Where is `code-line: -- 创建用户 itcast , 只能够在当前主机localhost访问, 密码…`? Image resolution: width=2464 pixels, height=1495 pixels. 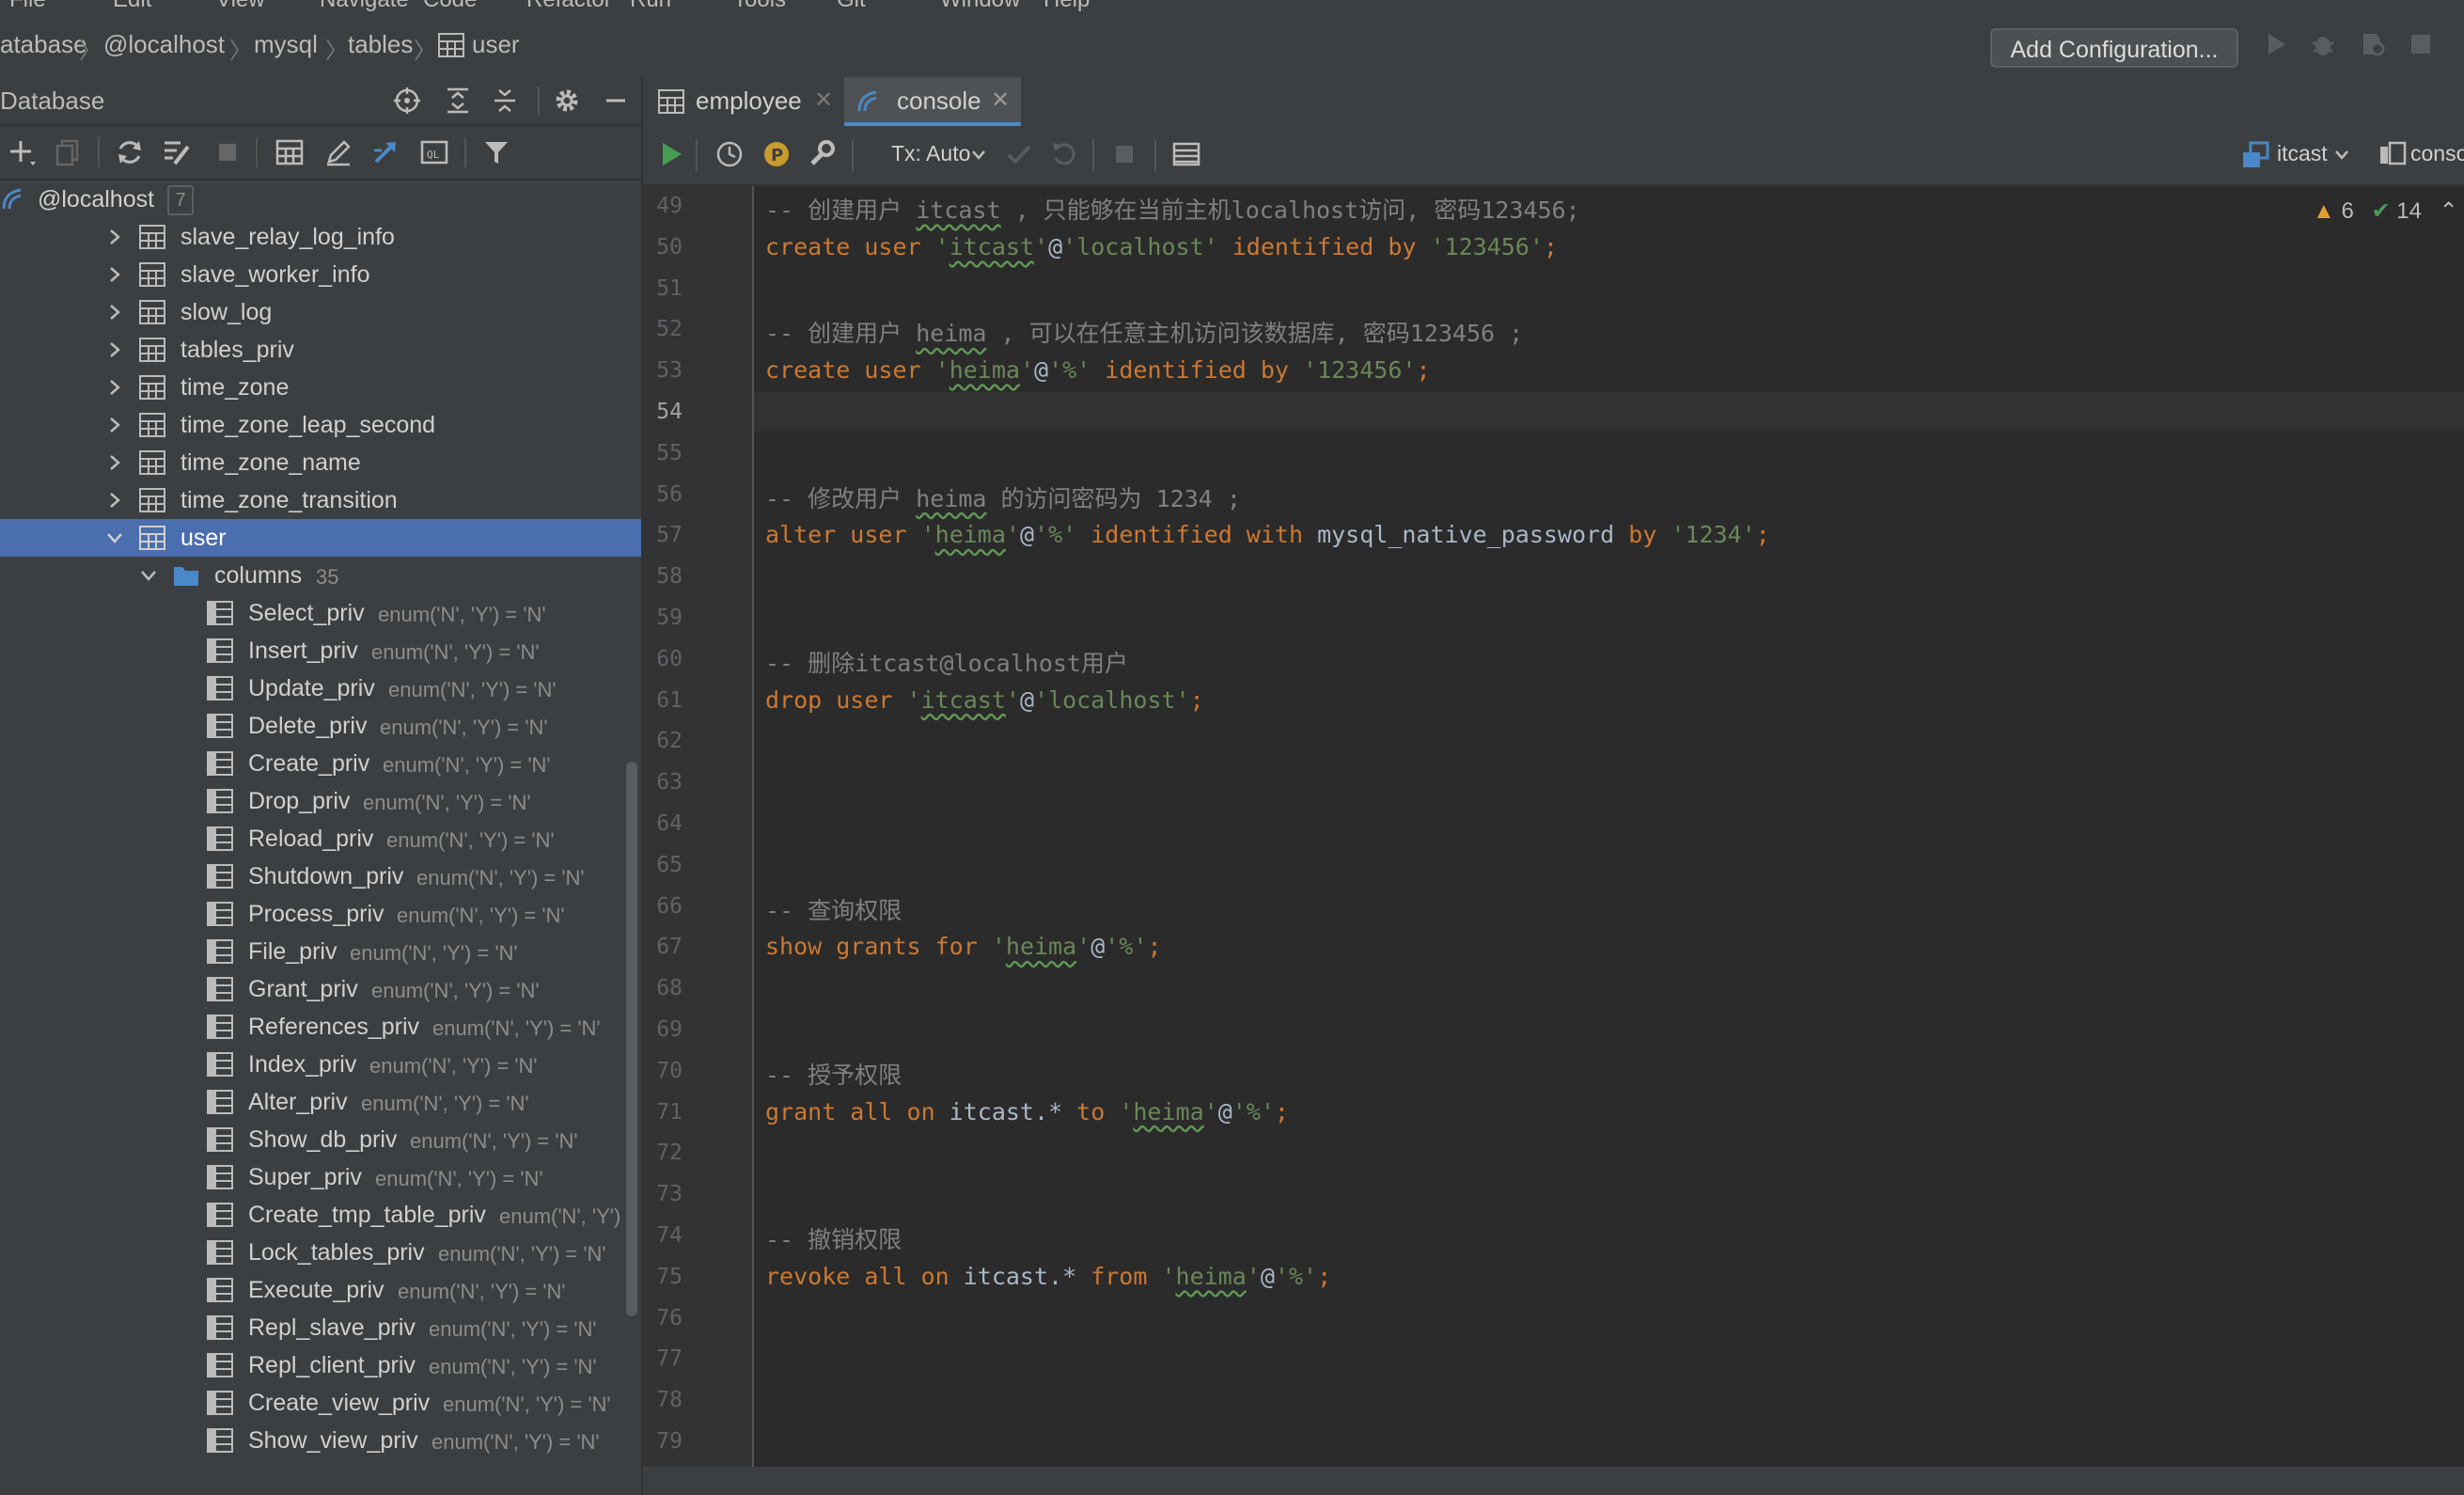
code-line: -- 创建用户 itcast , 只能够在当前主机localhost访问, 密码… is located at coordinates (1173, 209).